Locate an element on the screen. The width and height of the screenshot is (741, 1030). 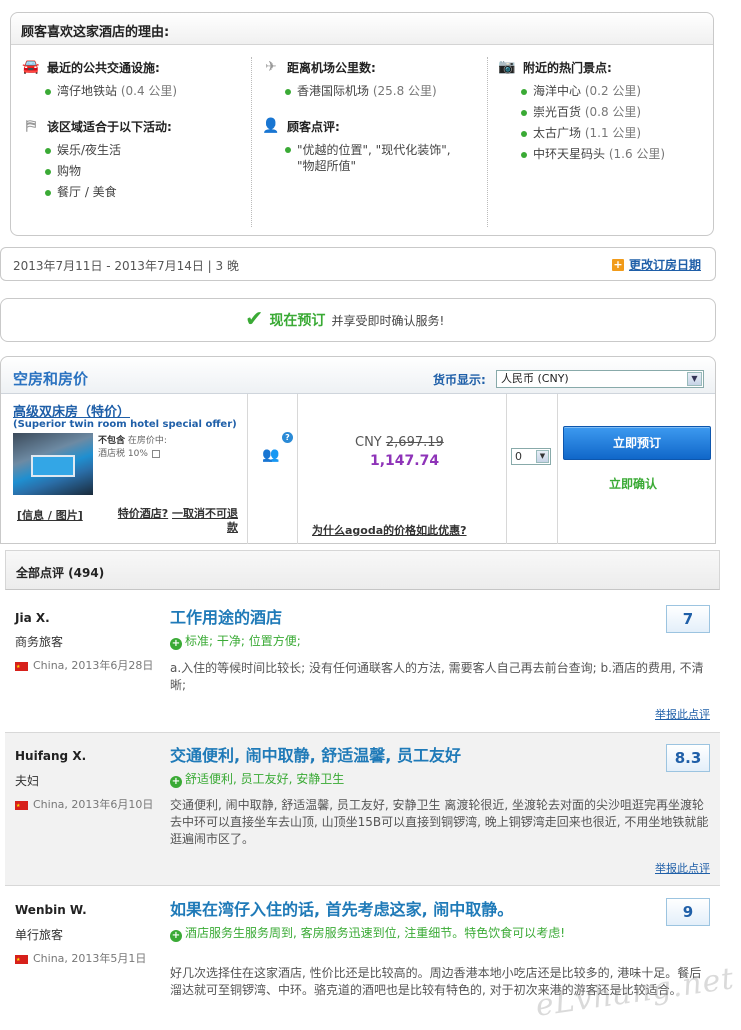
activities-heading: 该区域适合于以下活动: is located at coordinates (109, 126).